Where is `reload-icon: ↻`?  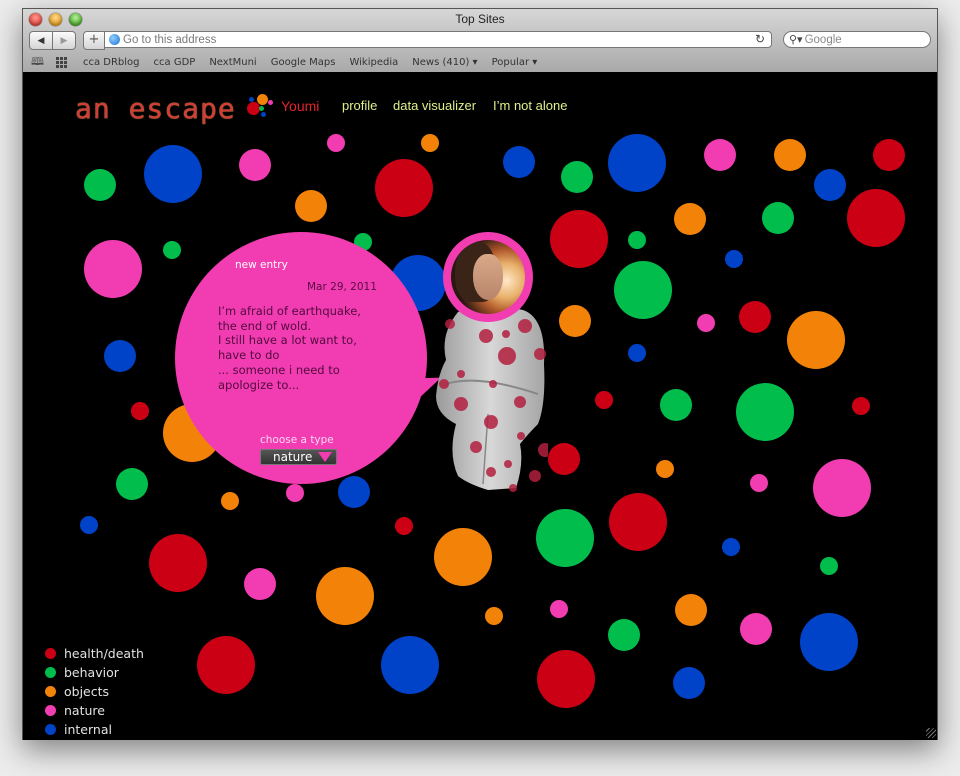 reload-icon: ↻ is located at coordinates (760, 39).